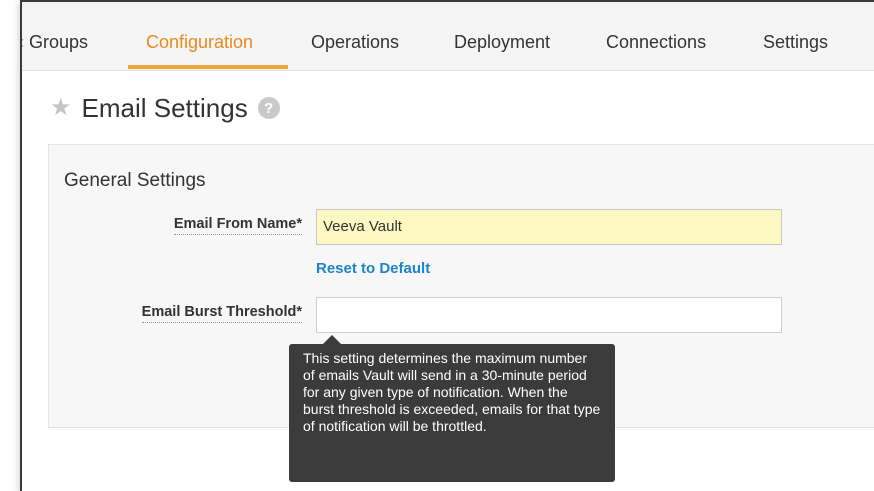 The height and width of the screenshot is (491, 874). I want to click on page-header: ★ Email Settings ?, so click(165, 108).